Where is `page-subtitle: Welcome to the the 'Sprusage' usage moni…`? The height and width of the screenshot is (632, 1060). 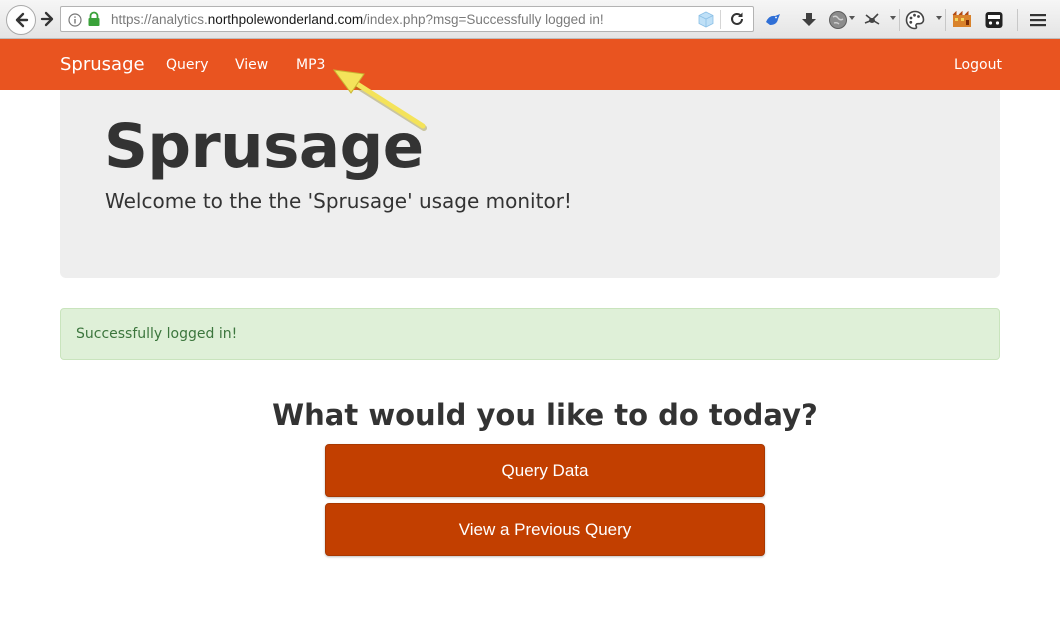
page-subtitle: Welcome to the the 'Sprusage' usage moni… is located at coordinates (338, 201).